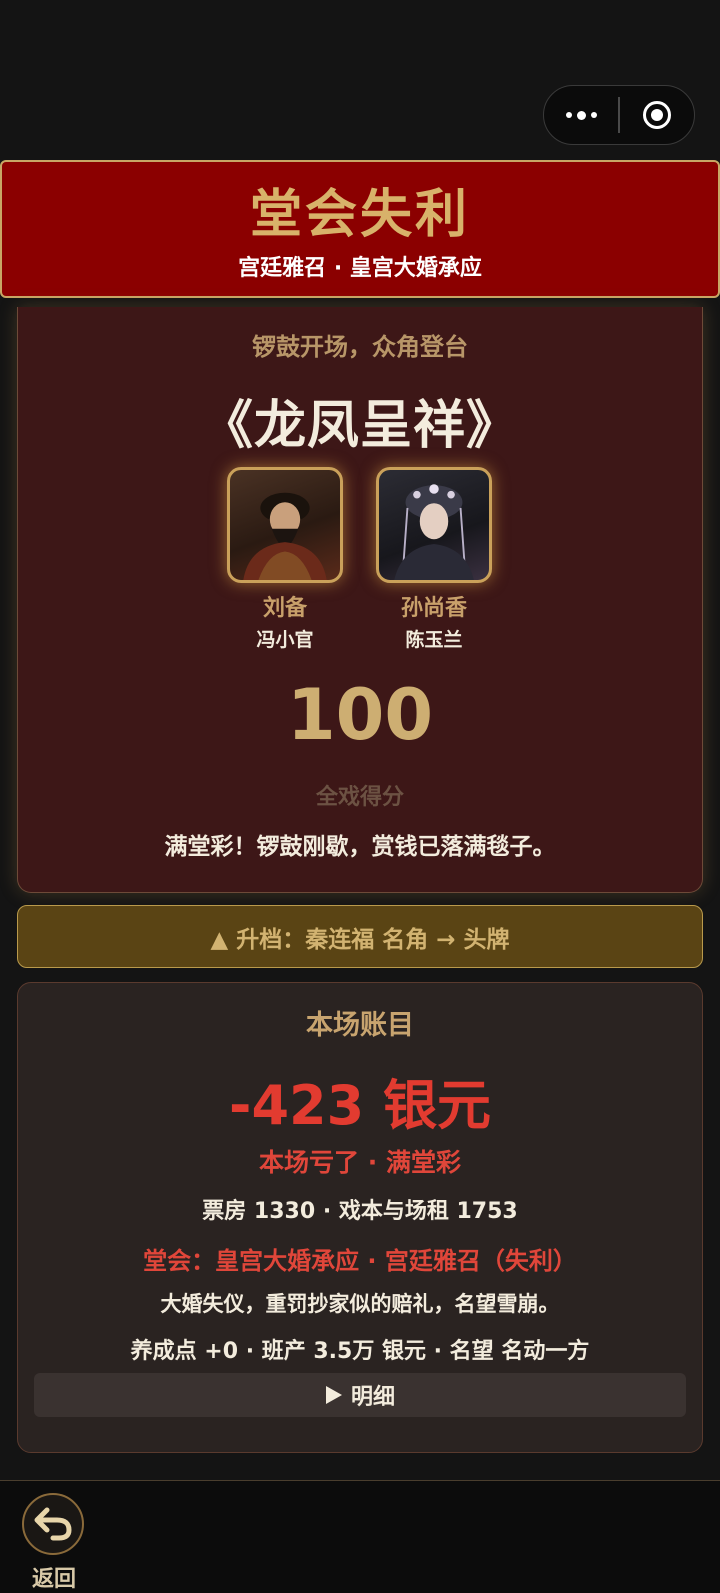 This screenshot has height=1593, width=720. Describe the element at coordinates (285, 640) in the screenshot. I see `actor-name: 冯小官` at that location.